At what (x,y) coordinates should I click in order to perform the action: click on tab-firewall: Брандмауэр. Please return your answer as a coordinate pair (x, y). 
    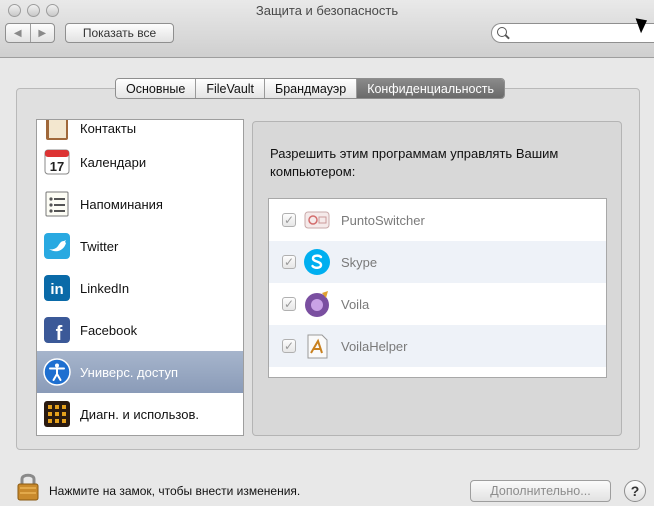
    Looking at the image, I should click on (310, 88).